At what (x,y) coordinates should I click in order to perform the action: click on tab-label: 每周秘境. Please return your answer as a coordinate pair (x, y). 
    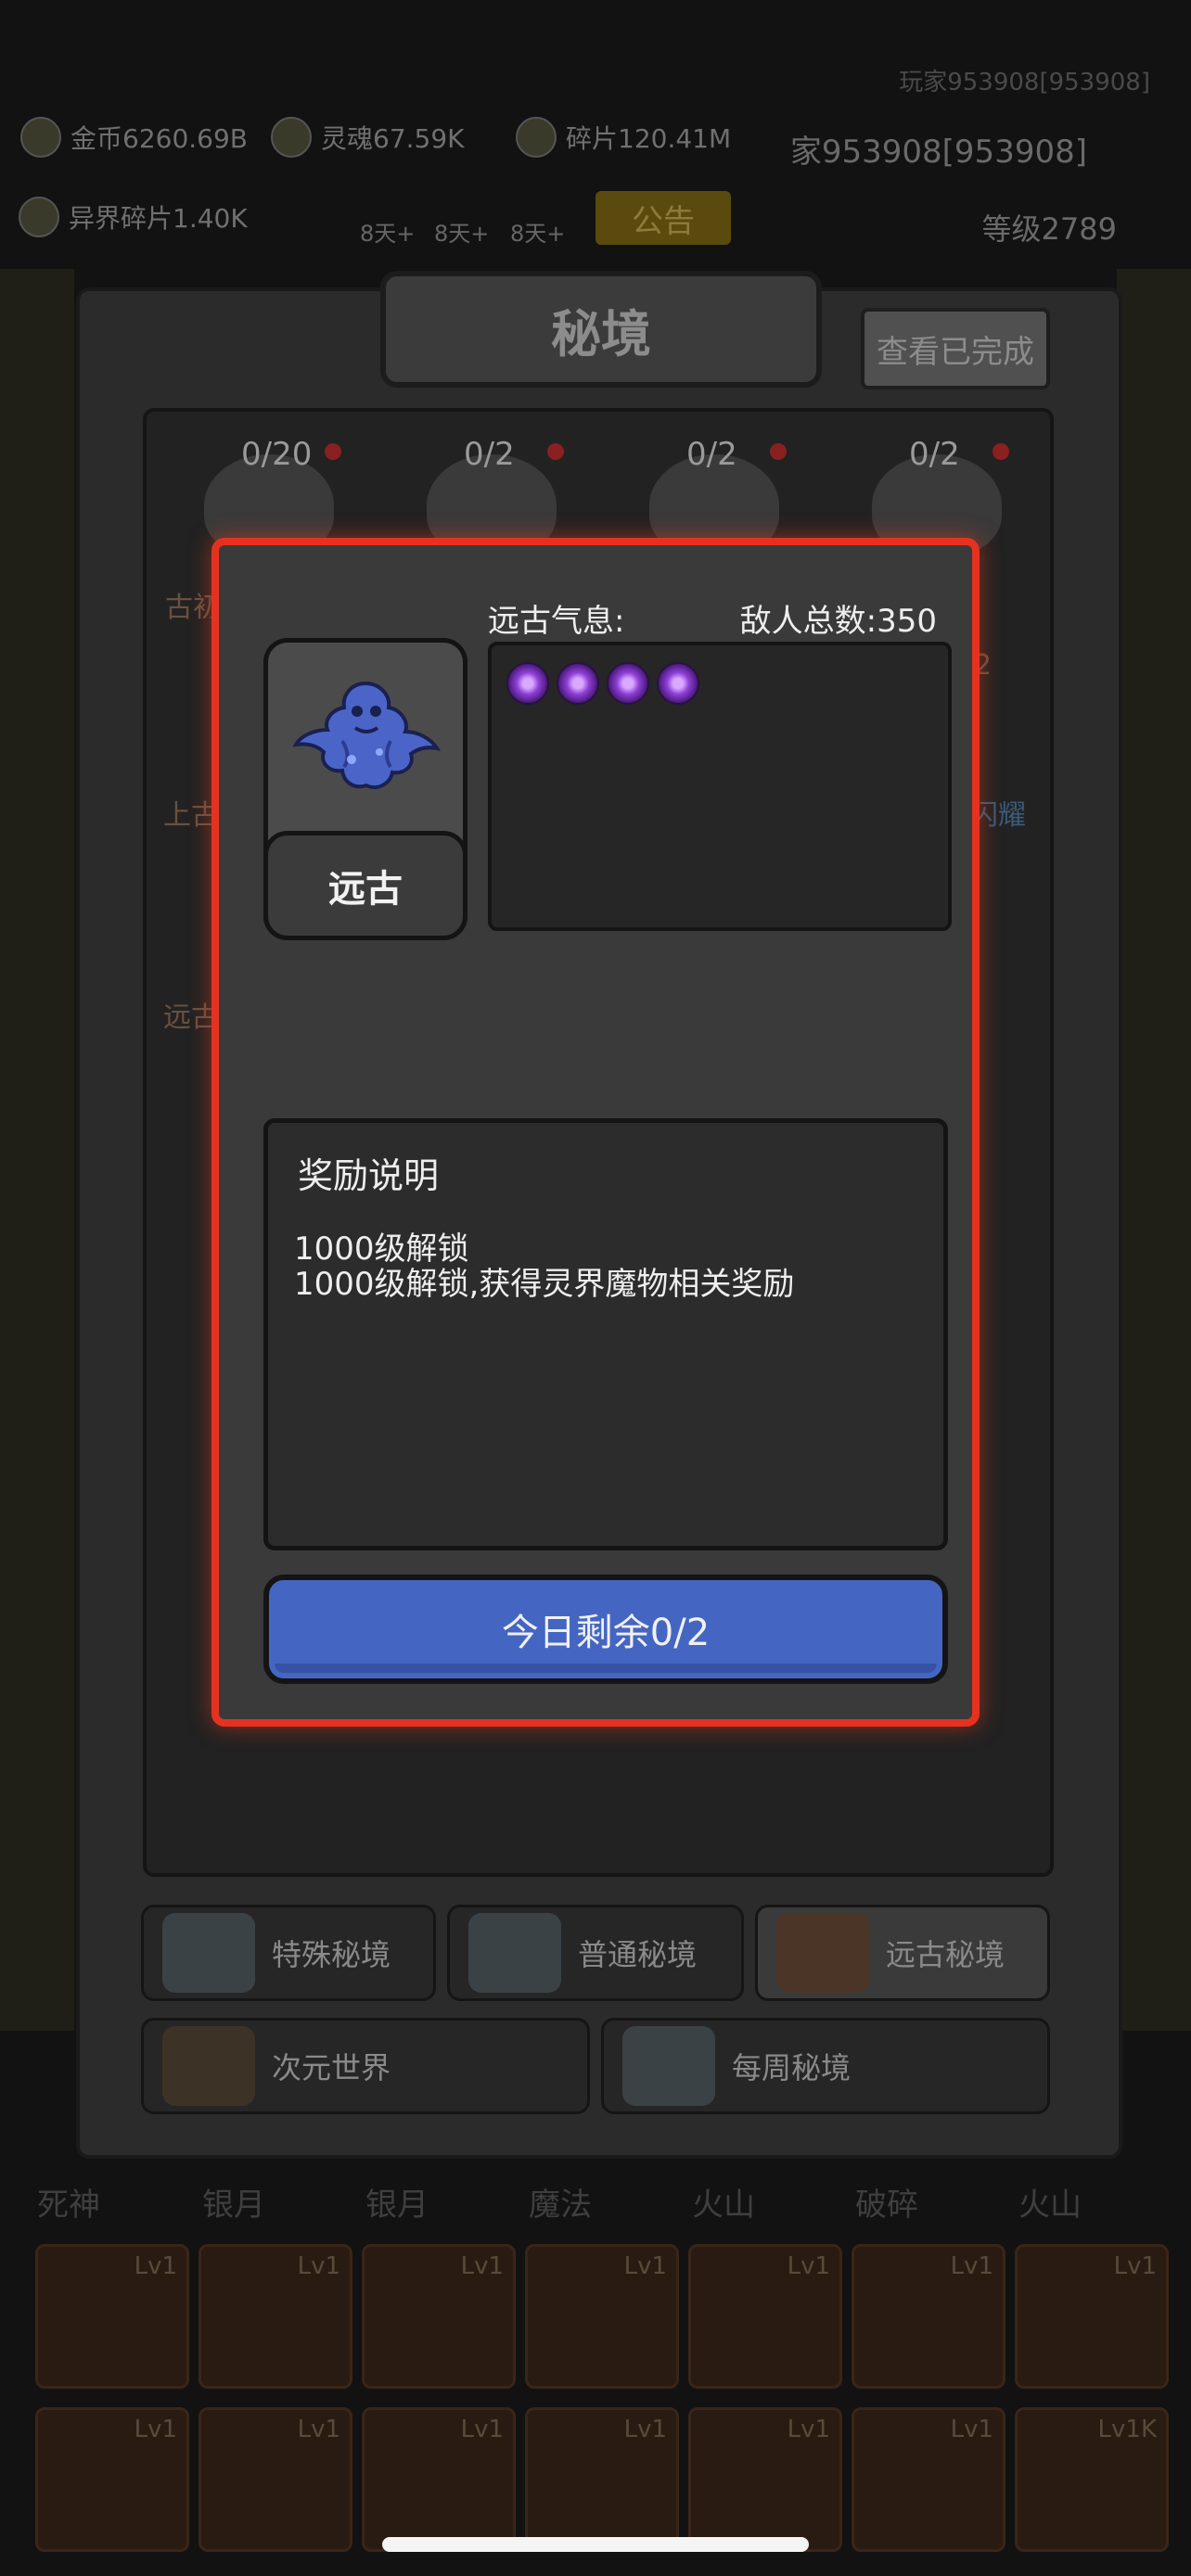
    Looking at the image, I should click on (792, 2067).